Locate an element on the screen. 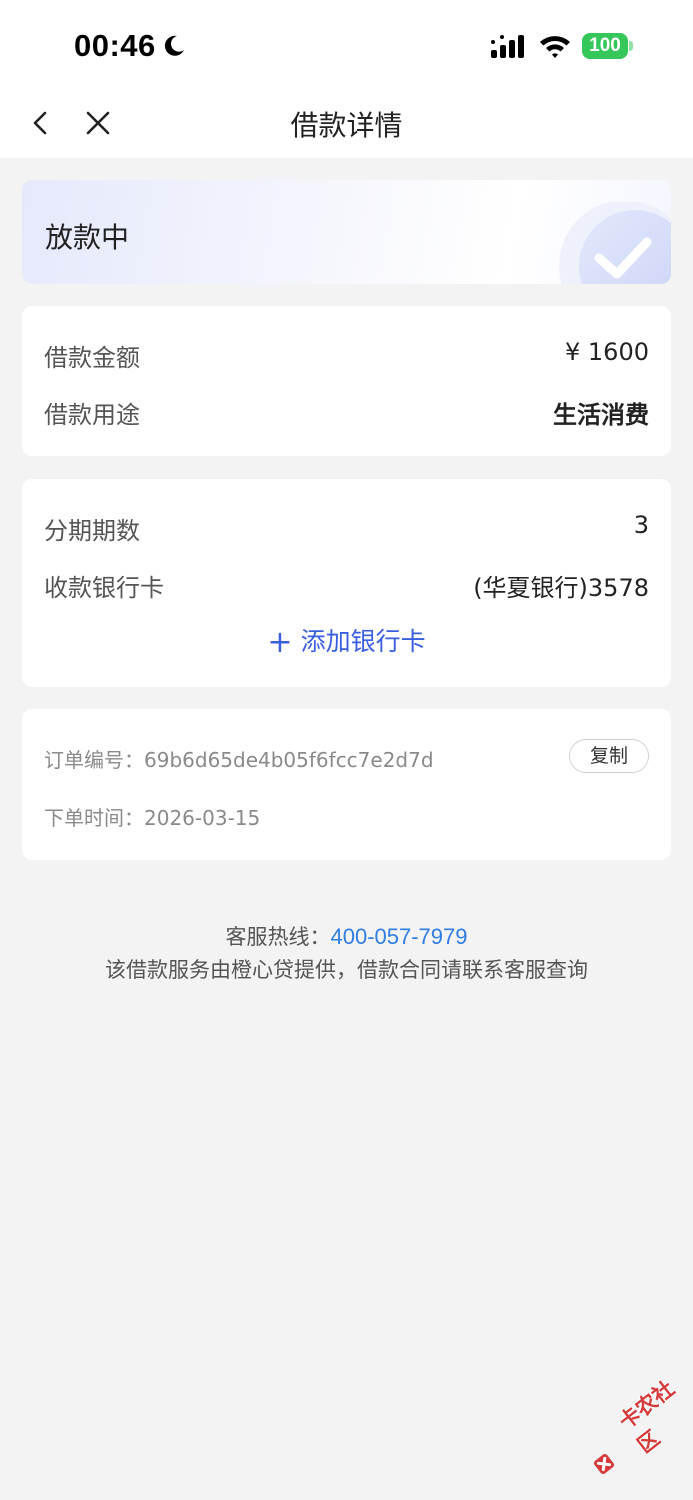 Image resolution: width=693 pixels, height=1500 pixels. order-time-row: 下单时间：2026-03-15 is located at coordinates (152, 816).